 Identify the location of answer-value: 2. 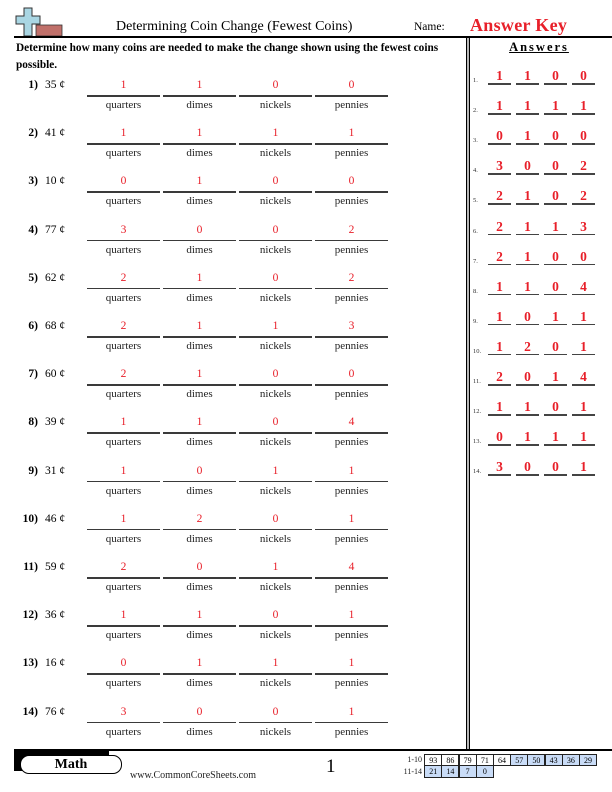
(351, 229).